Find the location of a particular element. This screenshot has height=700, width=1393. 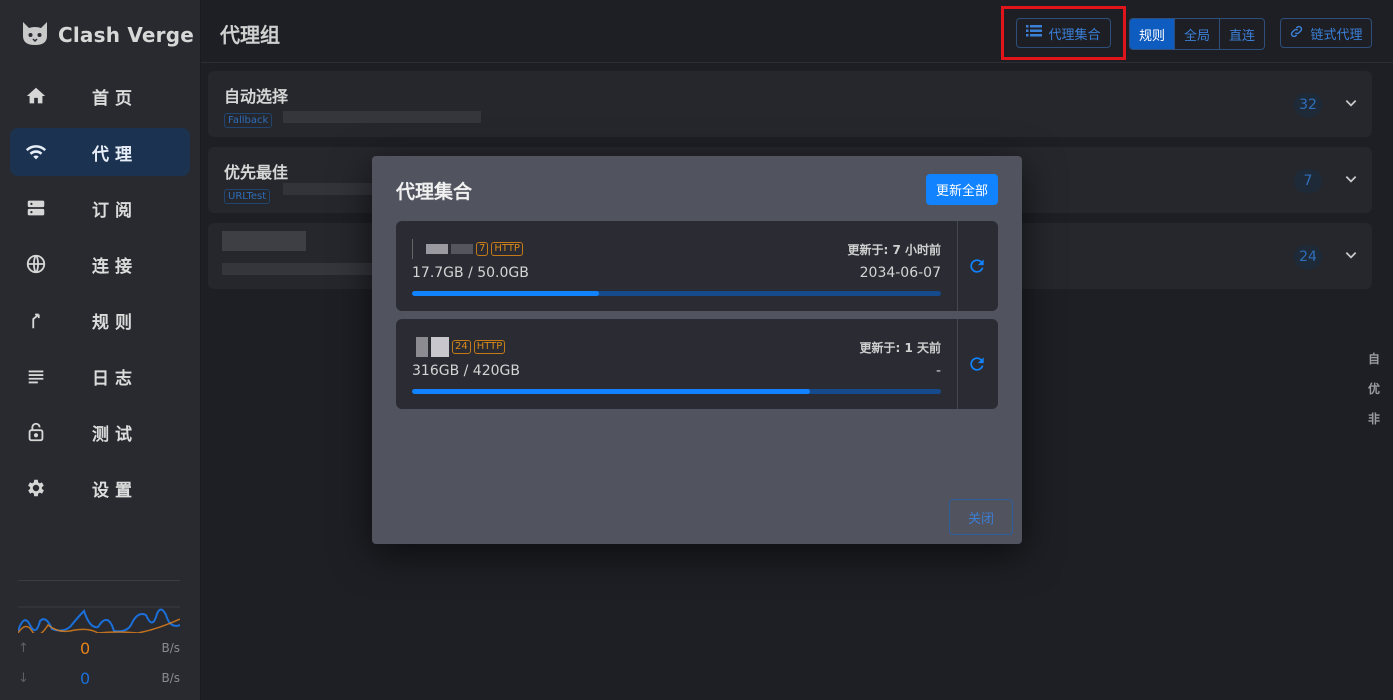

arrow-up-icon: ↑ is located at coordinates (23, 648).